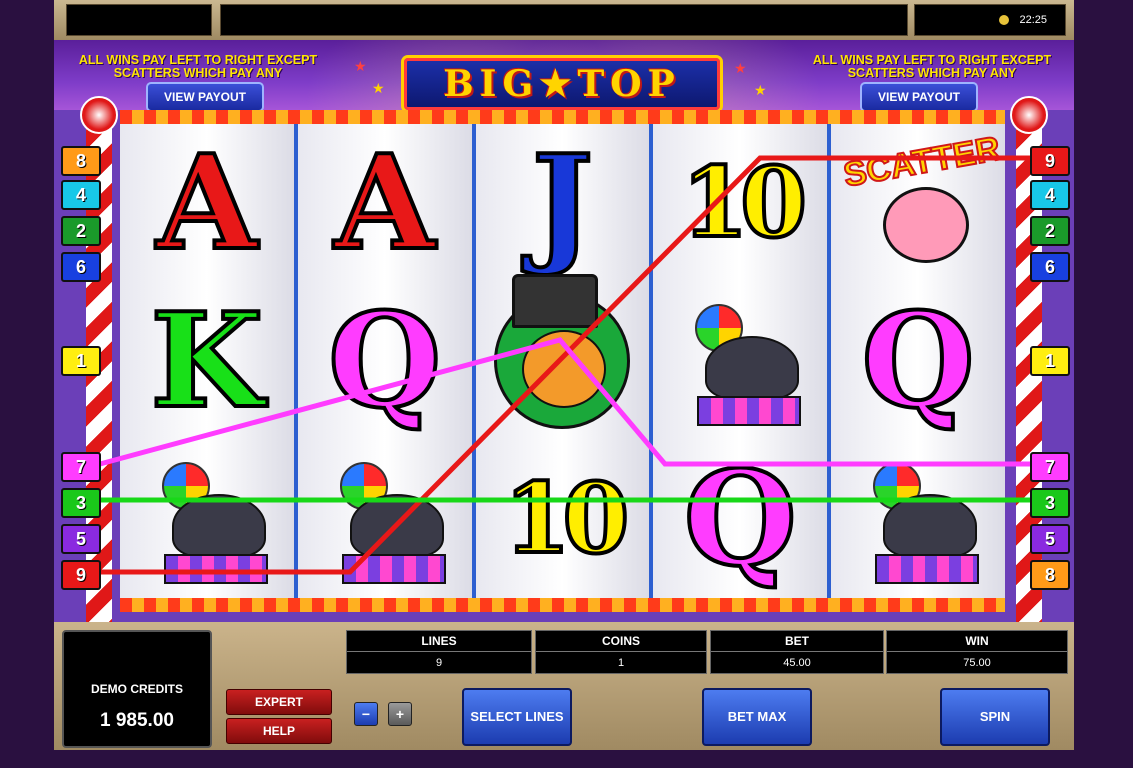  Describe the element at coordinates (562, 117) in the screenshot. I see `awning-top` at that location.